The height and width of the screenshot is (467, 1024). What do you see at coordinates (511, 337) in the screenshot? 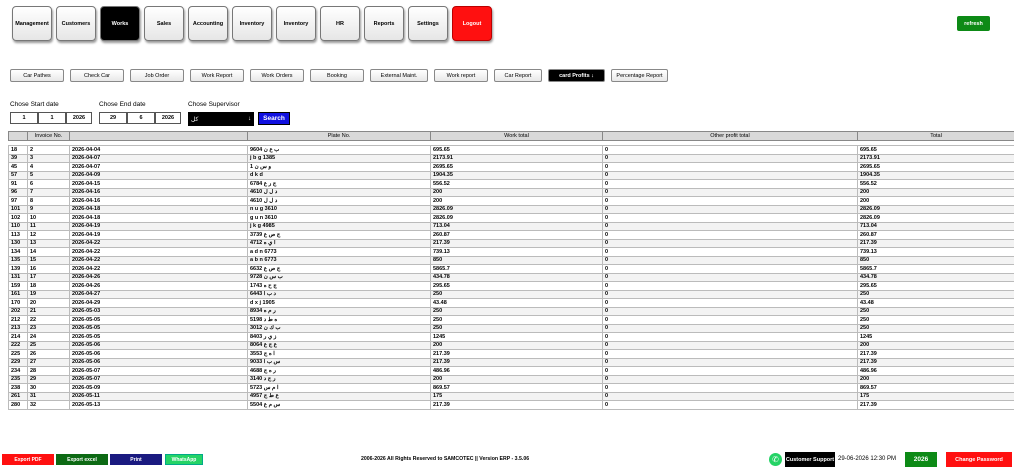
I see `table-row: 214 24 2026-05-05 8403 ز ي ر 1245 0 1245` at bounding box center [511, 337].